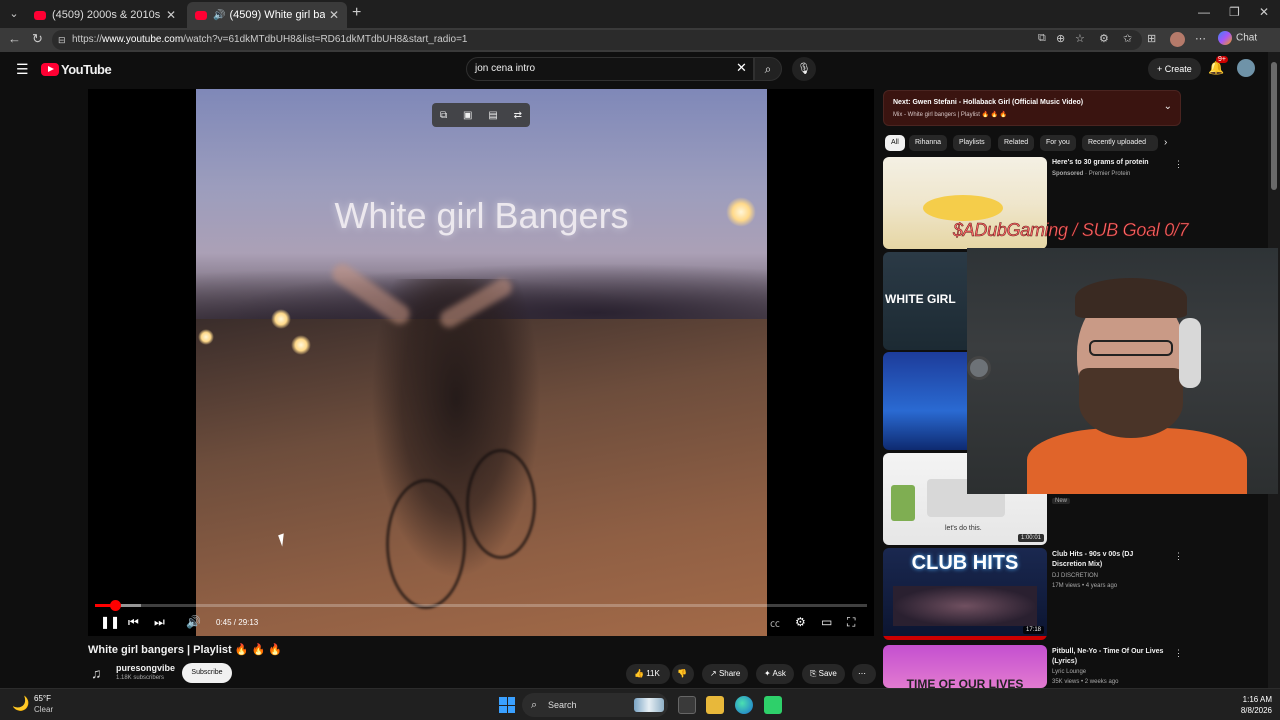 Image resolution: width=1280 pixels, height=720 pixels. Describe the element at coordinates (1016, 143) in the screenshot. I see `chip-related: Related` at that location.